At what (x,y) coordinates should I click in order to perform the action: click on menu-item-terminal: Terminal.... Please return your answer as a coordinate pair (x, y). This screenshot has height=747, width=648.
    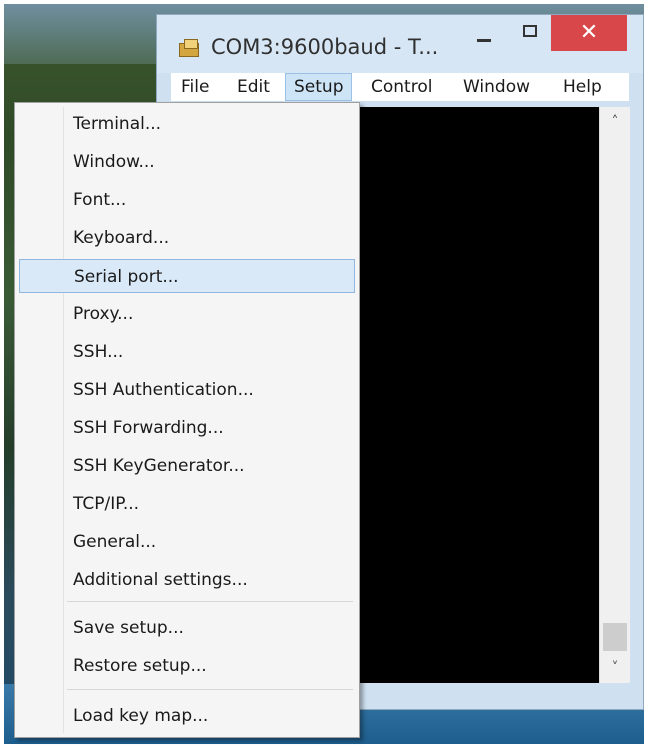
    Looking at the image, I should click on (187, 124).